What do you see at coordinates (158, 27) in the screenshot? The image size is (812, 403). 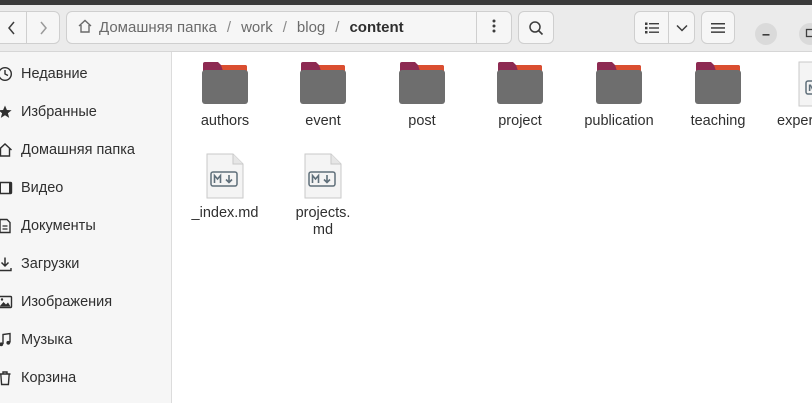 I see `path-home-label: Домашняя папка` at bounding box center [158, 27].